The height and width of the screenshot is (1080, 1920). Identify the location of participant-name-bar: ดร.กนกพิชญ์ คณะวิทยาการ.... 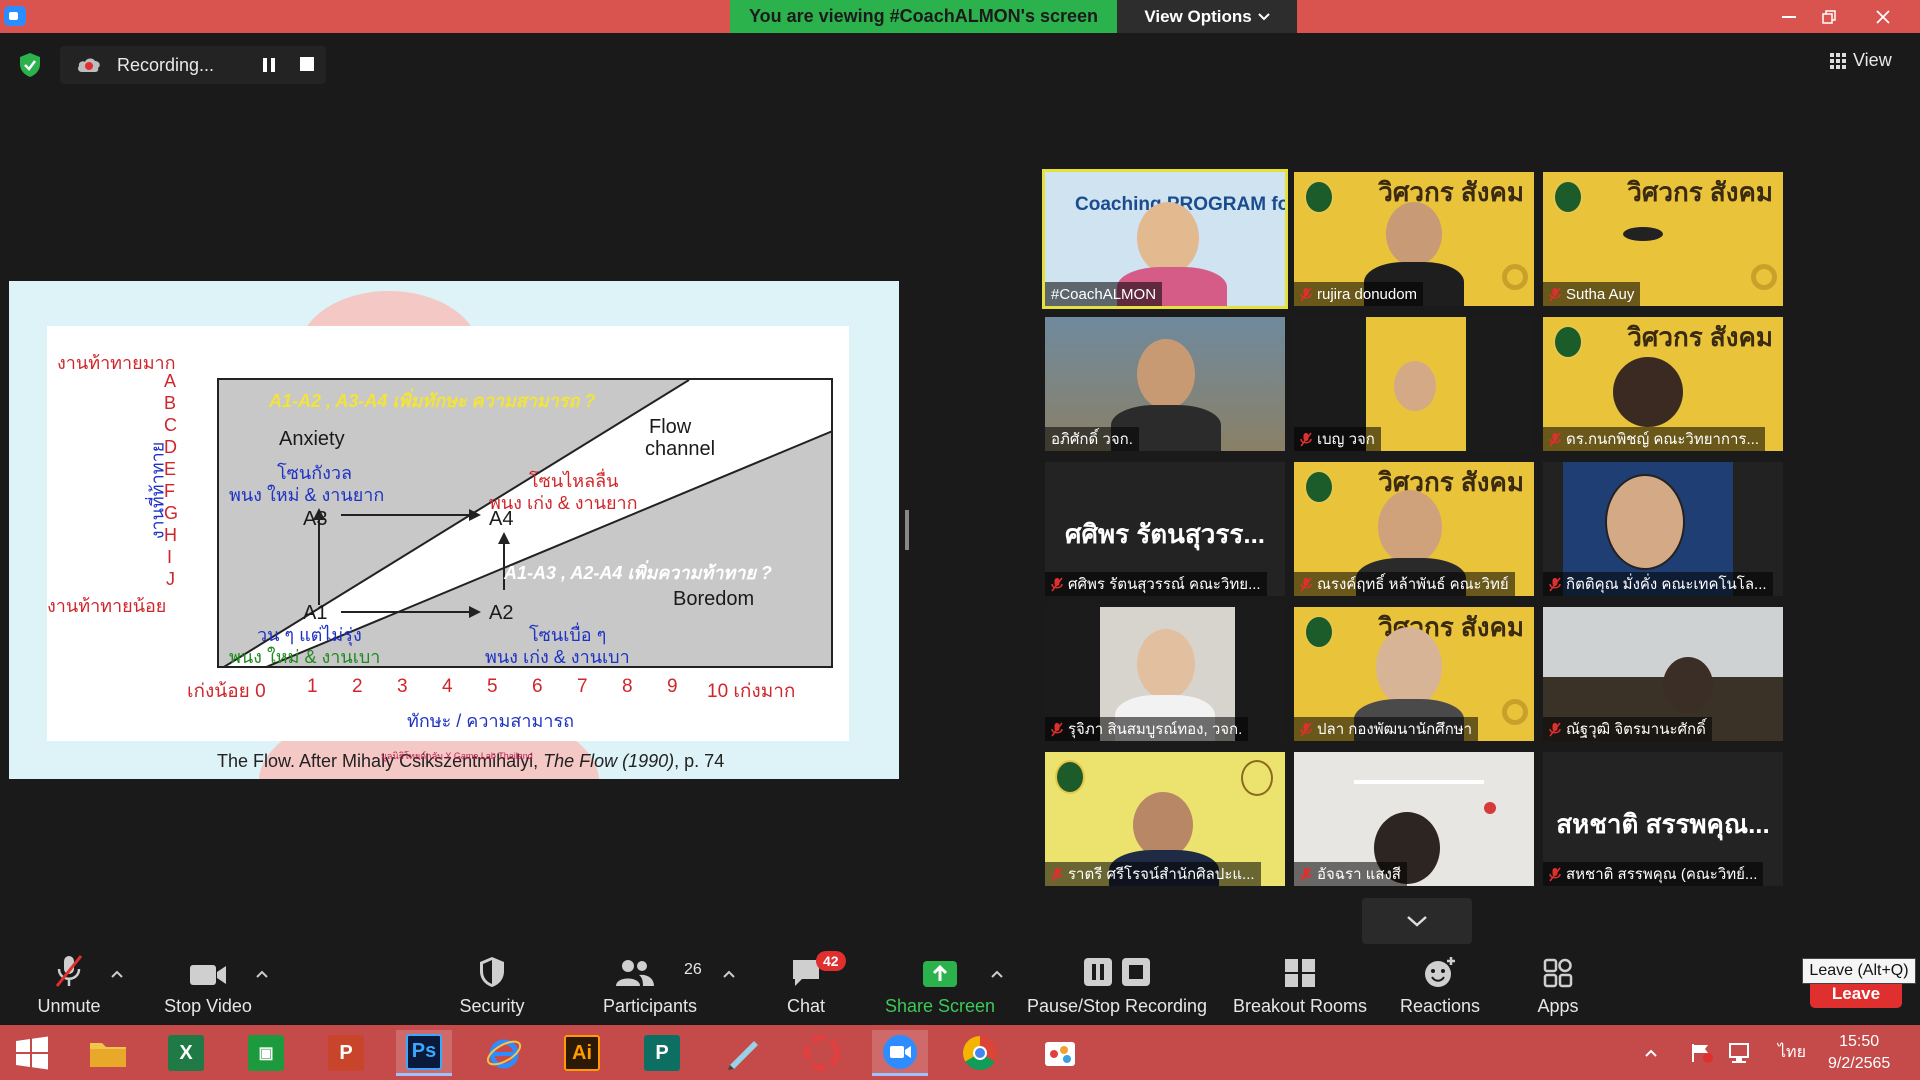
(1654, 439).